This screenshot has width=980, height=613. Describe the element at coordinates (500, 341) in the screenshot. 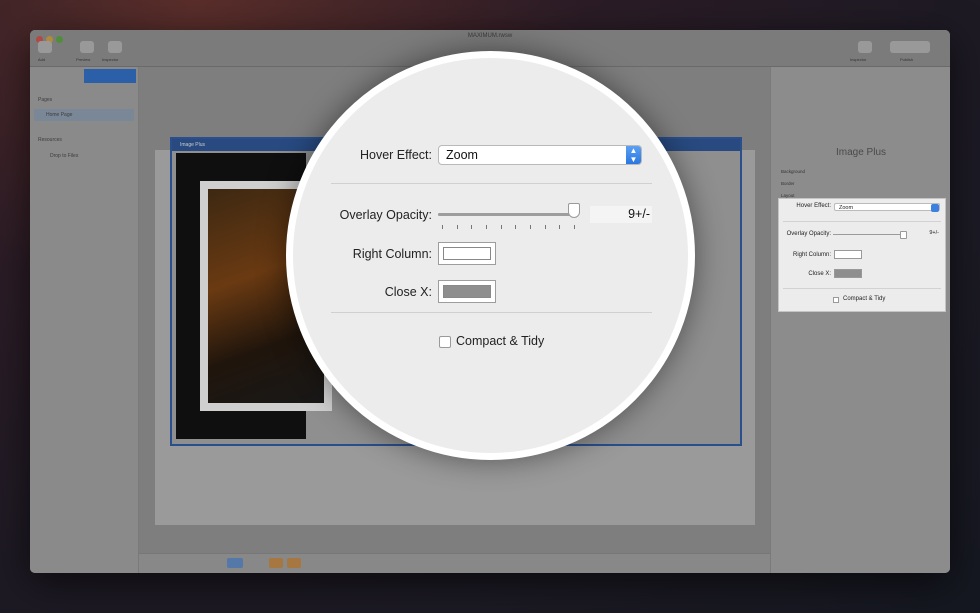

I see `compact-tidy-label: Compact & Tidy` at that location.